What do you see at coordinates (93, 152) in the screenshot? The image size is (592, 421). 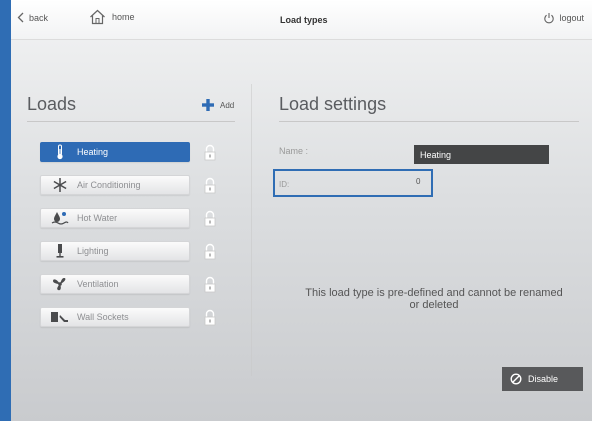 I see `load-label: Heating` at bounding box center [93, 152].